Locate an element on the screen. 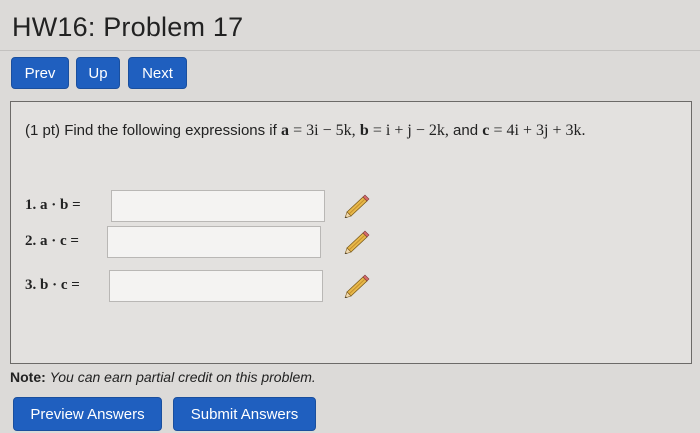 This screenshot has width=700, height=433. vector-c-expr: = 4i + 3j + 3k. is located at coordinates (539, 130).